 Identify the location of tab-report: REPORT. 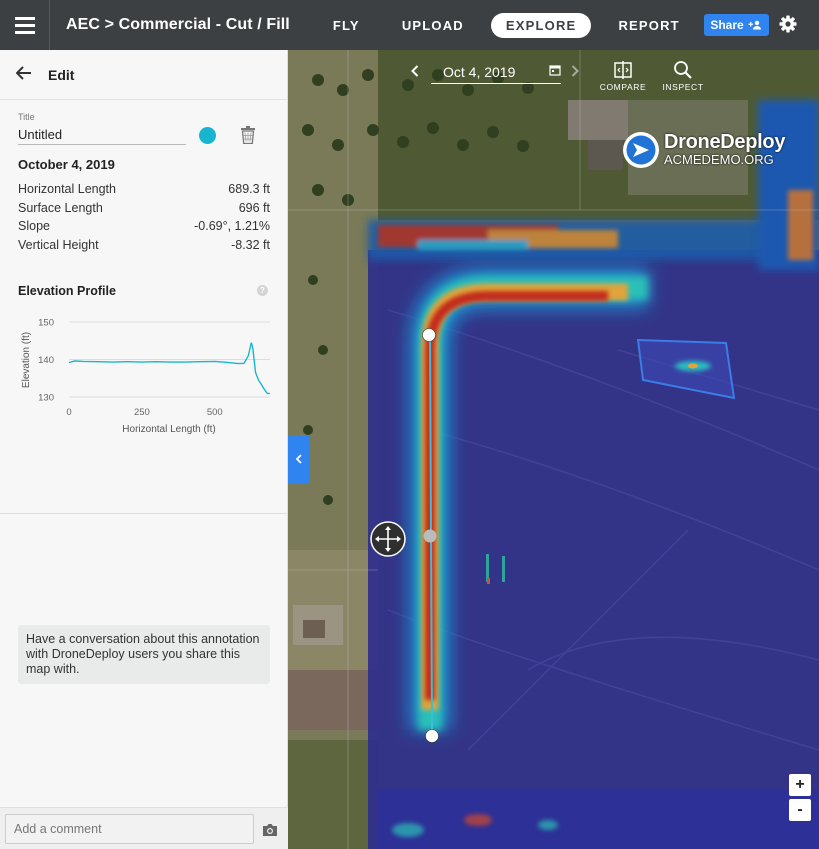
(648, 25).